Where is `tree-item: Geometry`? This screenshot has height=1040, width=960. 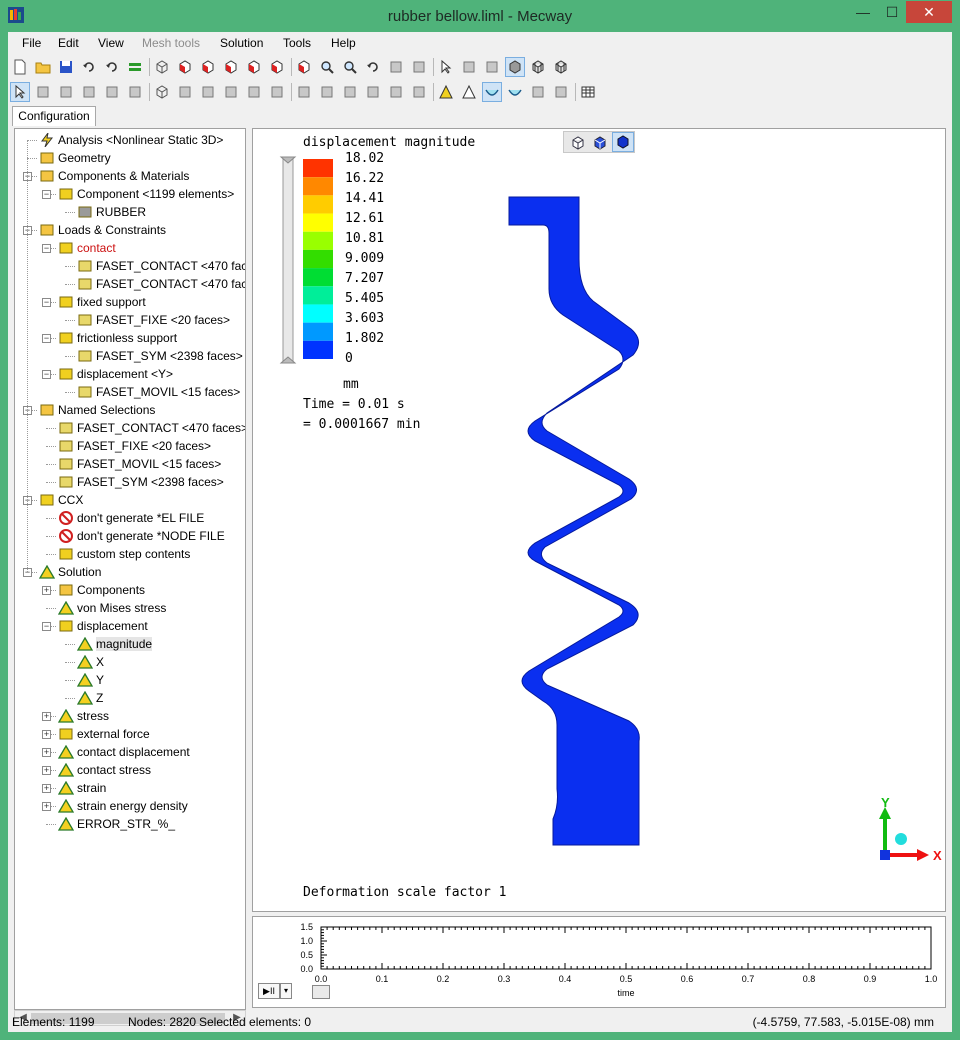
tree-item: Geometry is located at coordinates (75, 158).